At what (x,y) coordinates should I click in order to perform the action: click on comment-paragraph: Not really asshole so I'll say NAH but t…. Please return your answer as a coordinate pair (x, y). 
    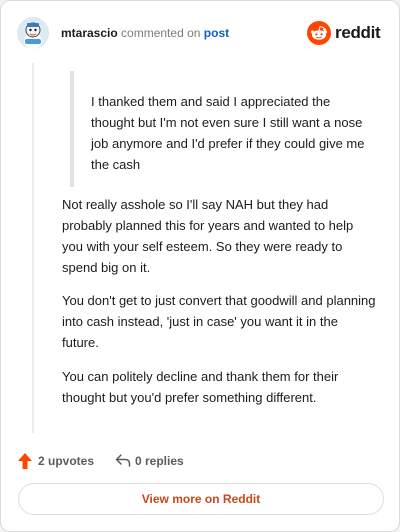
    Looking at the image, I should click on (208, 236).